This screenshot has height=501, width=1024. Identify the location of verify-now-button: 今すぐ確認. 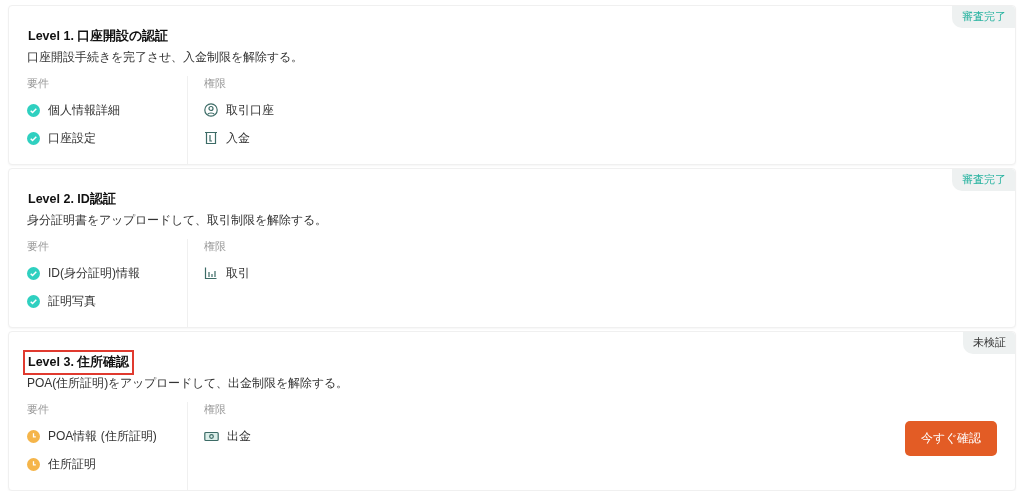
(951, 438).